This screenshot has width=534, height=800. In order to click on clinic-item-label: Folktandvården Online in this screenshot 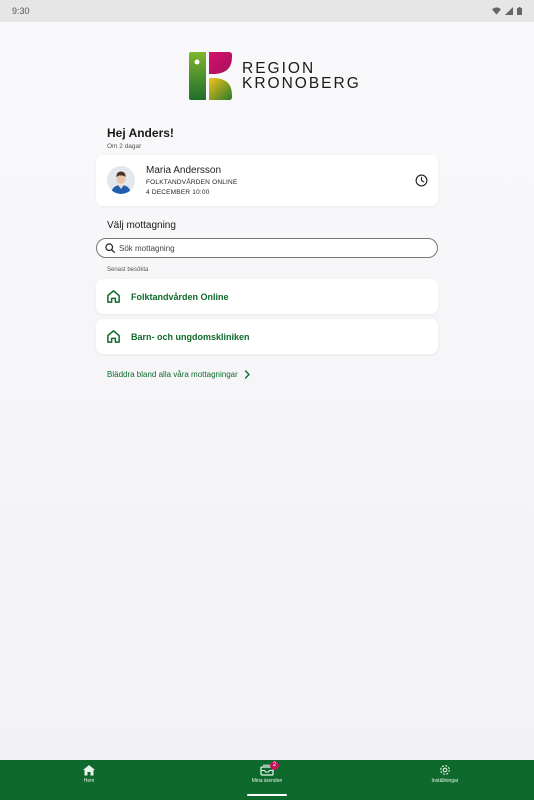, I will do `click(180, 296)`.